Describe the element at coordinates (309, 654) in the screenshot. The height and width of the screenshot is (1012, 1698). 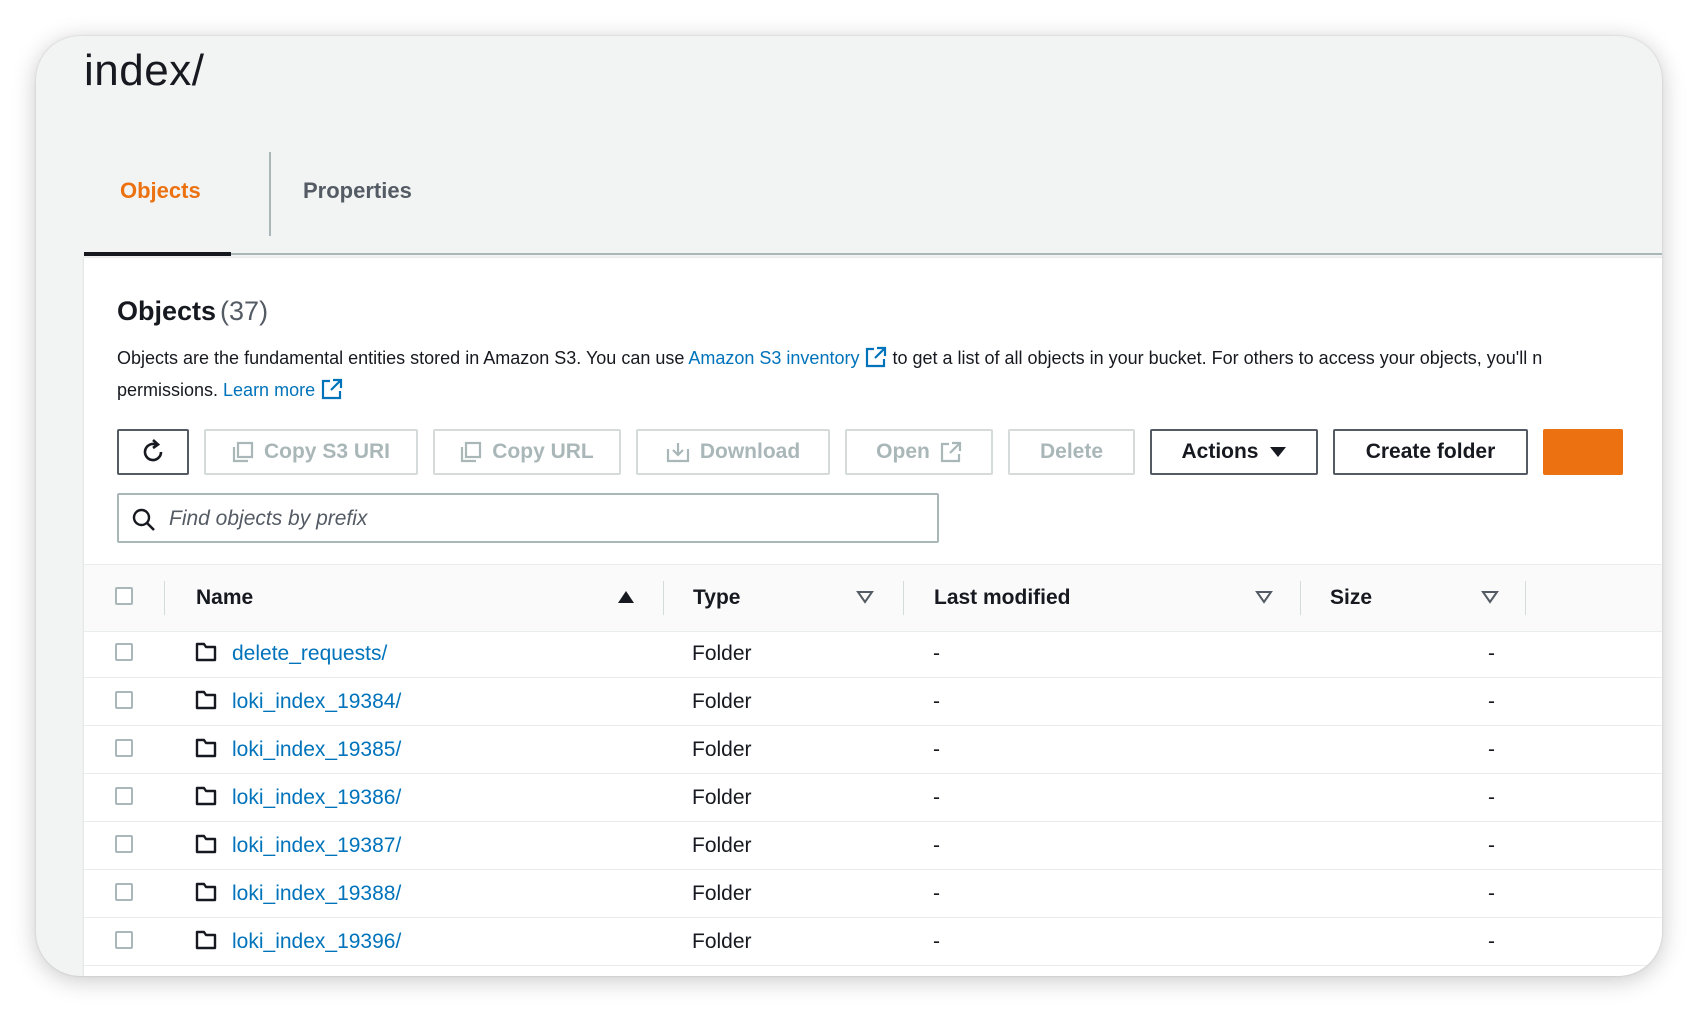
I see `object-name-link: delete_requests/` at that location.